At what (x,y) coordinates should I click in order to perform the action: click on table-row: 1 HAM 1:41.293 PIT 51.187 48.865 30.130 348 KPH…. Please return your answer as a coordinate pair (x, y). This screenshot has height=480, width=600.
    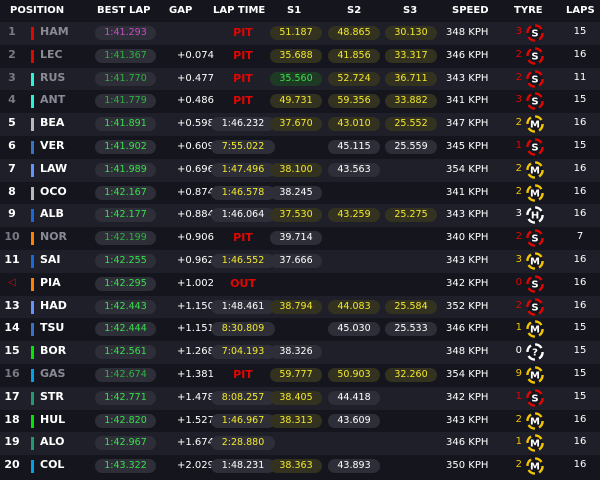
    Looking at the image, I should click on (300, 33).